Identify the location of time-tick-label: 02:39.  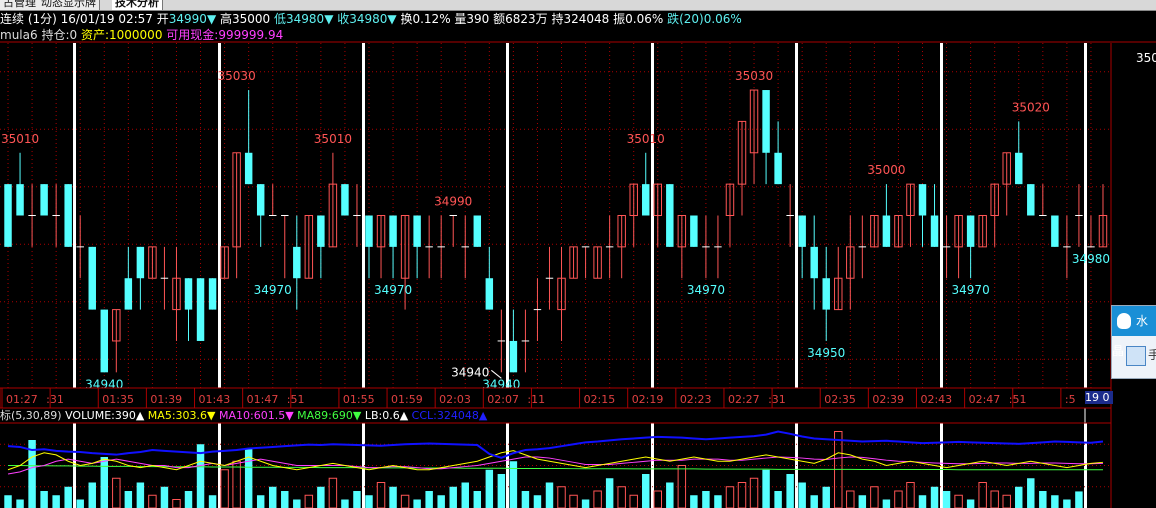
(888, 399).